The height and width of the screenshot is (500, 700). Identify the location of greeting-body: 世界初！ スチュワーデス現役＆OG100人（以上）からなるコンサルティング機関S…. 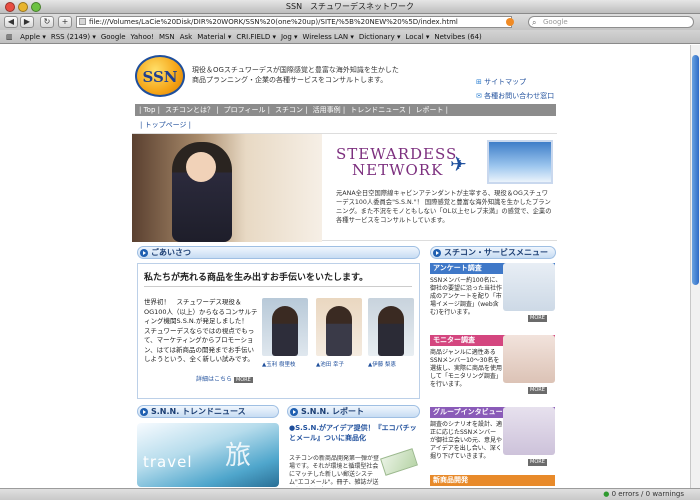
(201, 330).